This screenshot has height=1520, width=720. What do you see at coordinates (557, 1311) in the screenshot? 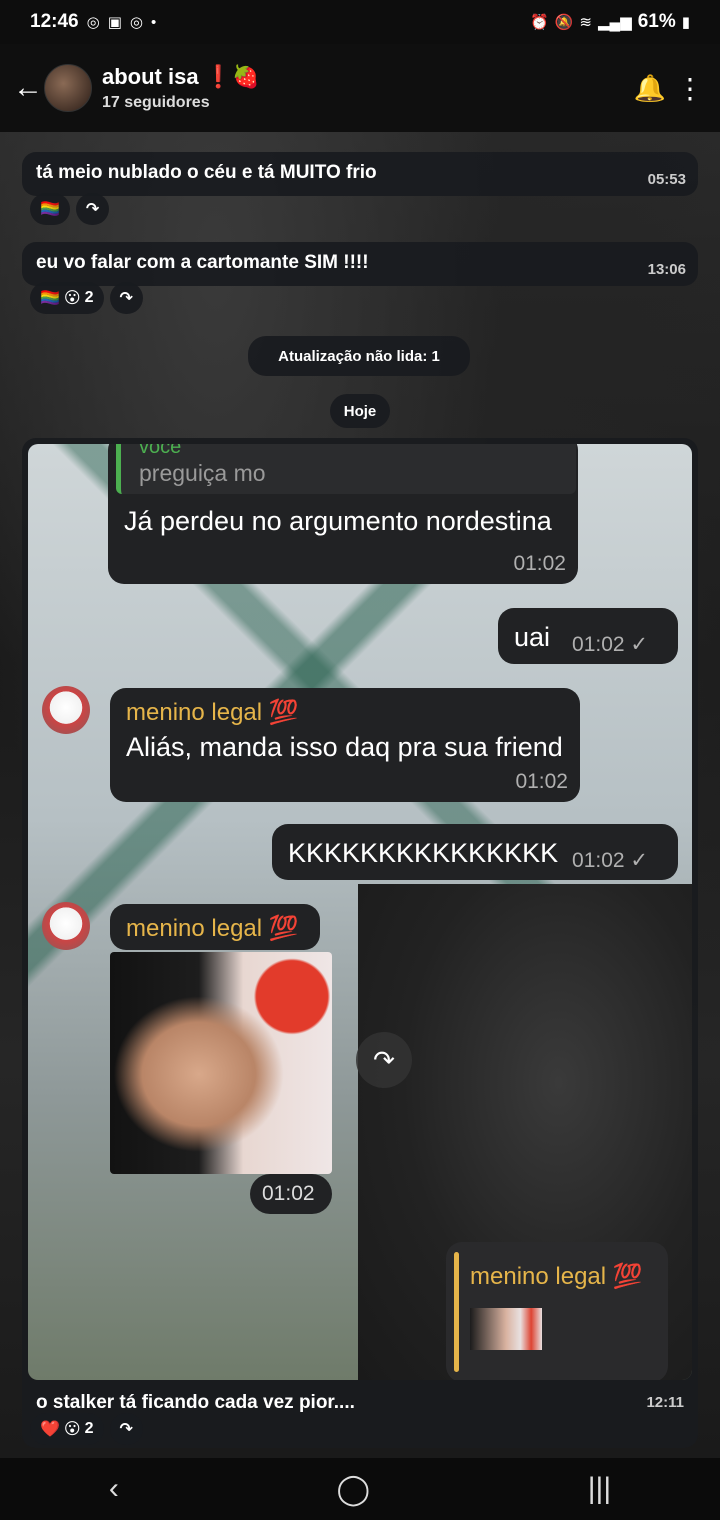
I see `outgoing-reply: menino legal 💯` at bounding box center [557, 1311].